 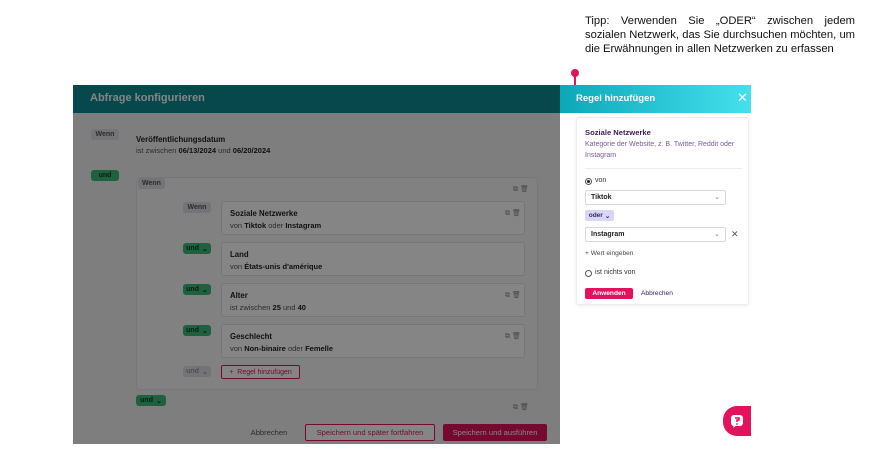 I want to click on select-network-1: Tiktok ⌄, so click(x=655, y=197).